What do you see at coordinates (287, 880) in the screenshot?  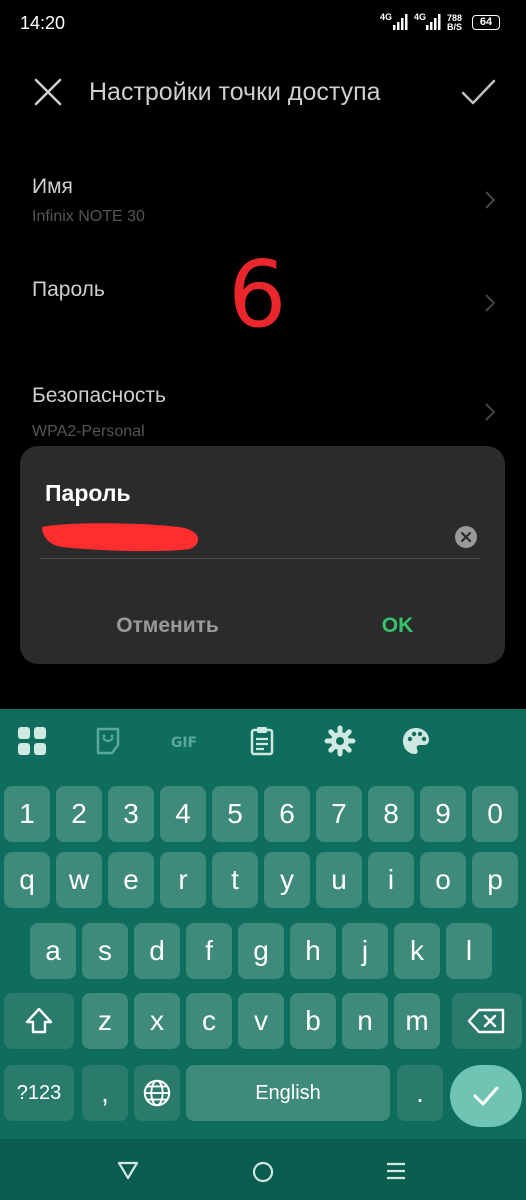 I see `key-y: y` at bounding box center [287, 880].